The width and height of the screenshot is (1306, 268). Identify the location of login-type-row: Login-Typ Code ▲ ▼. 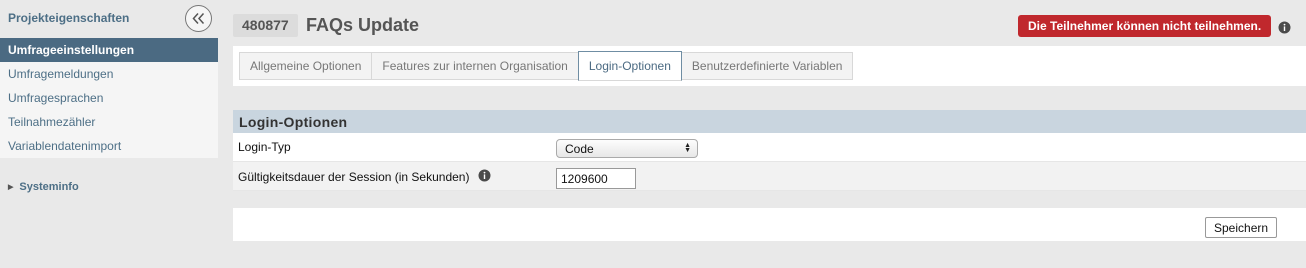
(769, 147).